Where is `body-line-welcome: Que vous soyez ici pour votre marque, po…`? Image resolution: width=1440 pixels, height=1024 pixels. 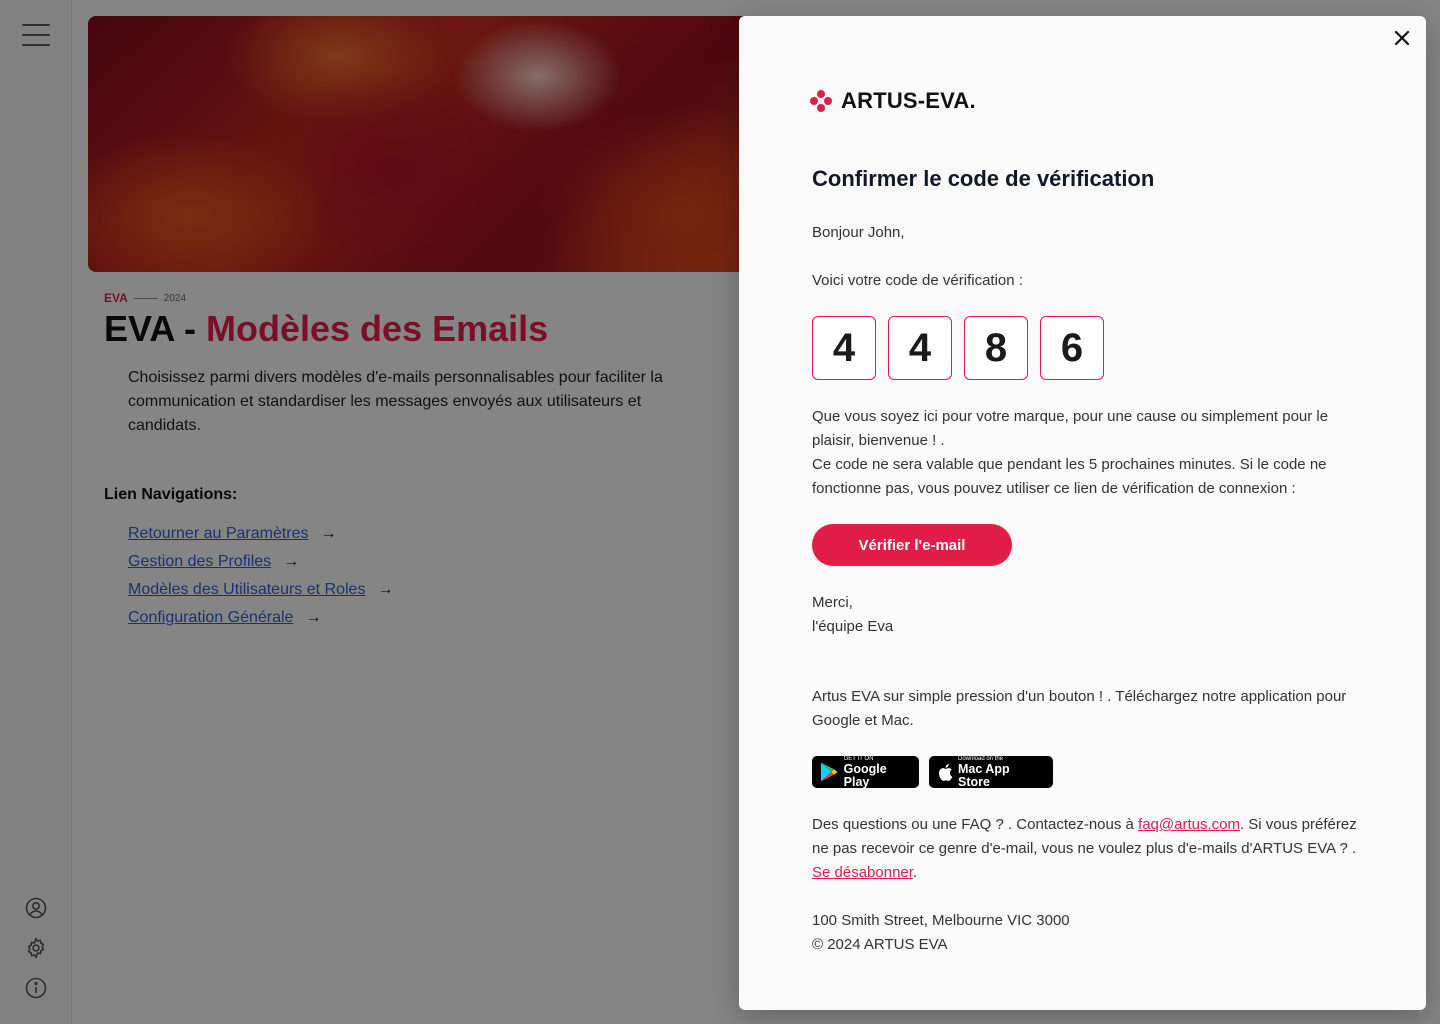 body-line-welcome: Que vous soyez ici pour votre marque, po… is located at coordinates (1070, 428).